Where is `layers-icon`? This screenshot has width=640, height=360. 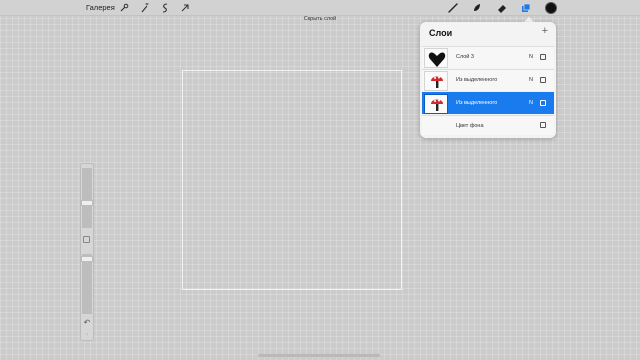
layers-icon is located at coordinates (526, 8).